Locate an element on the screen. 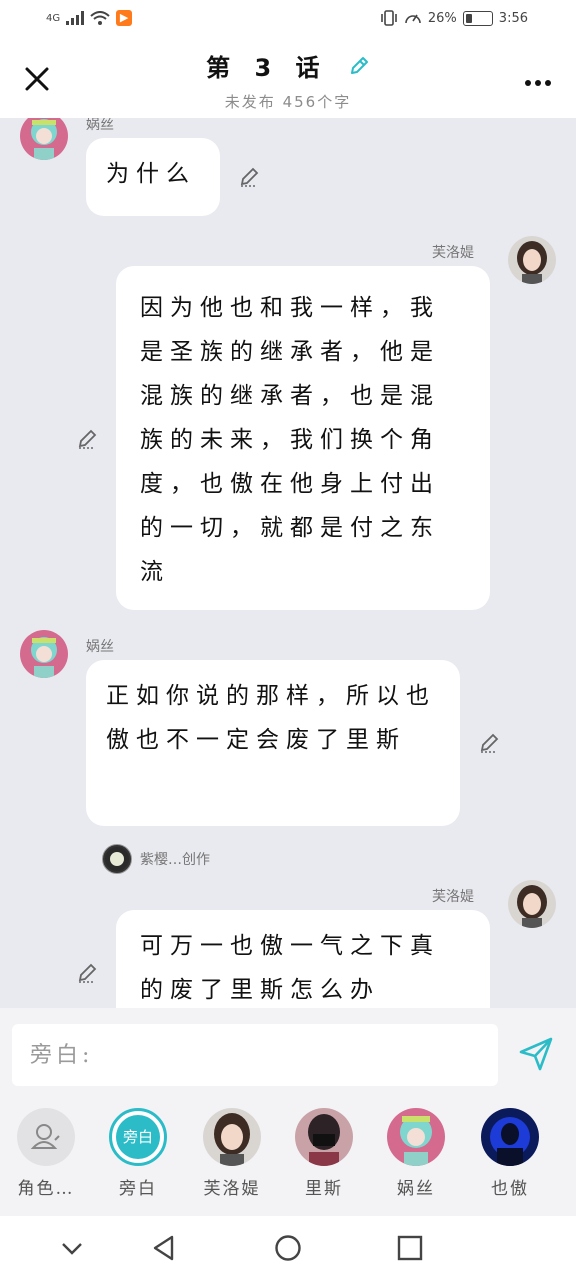  character-yeao: 也傲 is located at coordinates (510, 1153).